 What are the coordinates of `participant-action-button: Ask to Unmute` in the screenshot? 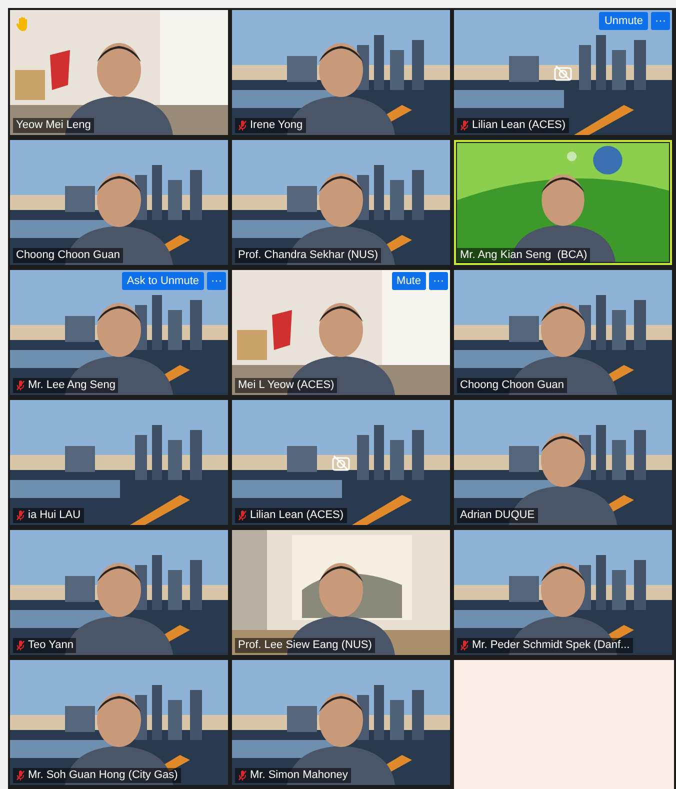 It's located at (163, 281).